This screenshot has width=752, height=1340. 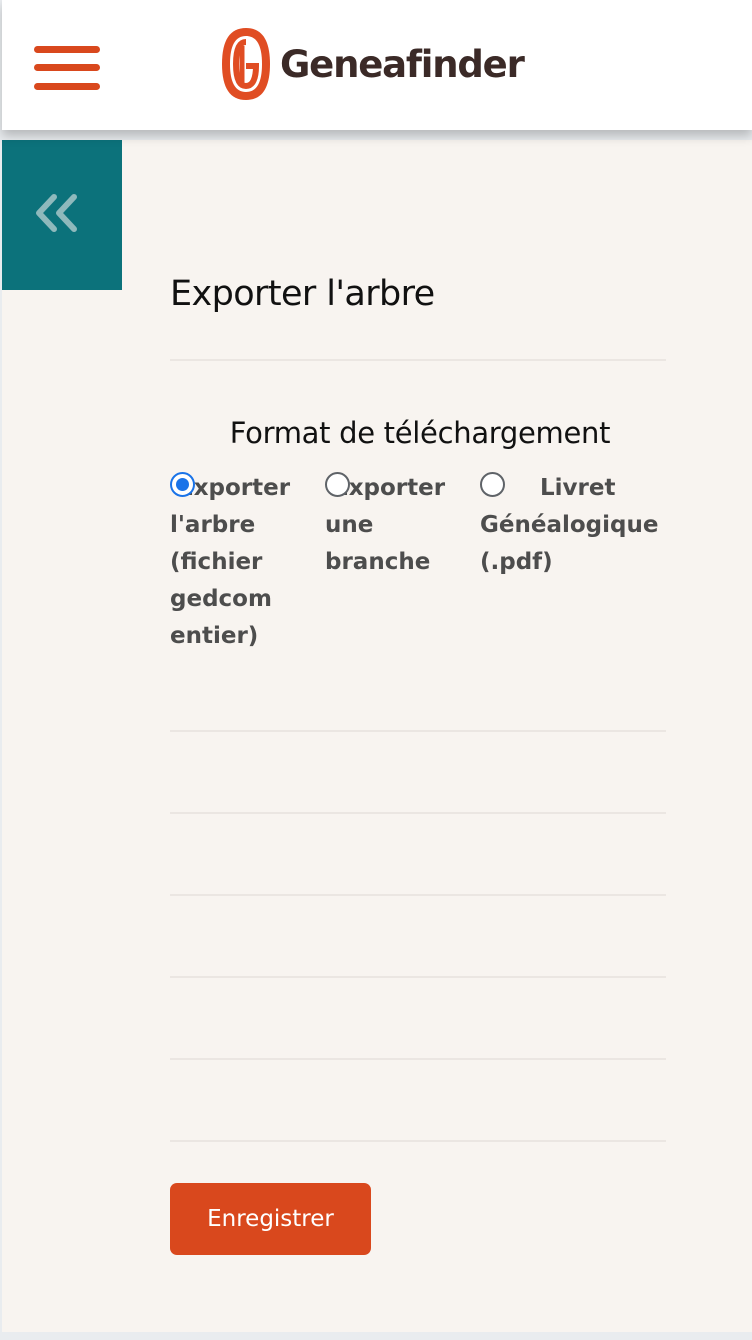 I want to click on brand-logo: Geneafinder, so click(x=371, y=64).